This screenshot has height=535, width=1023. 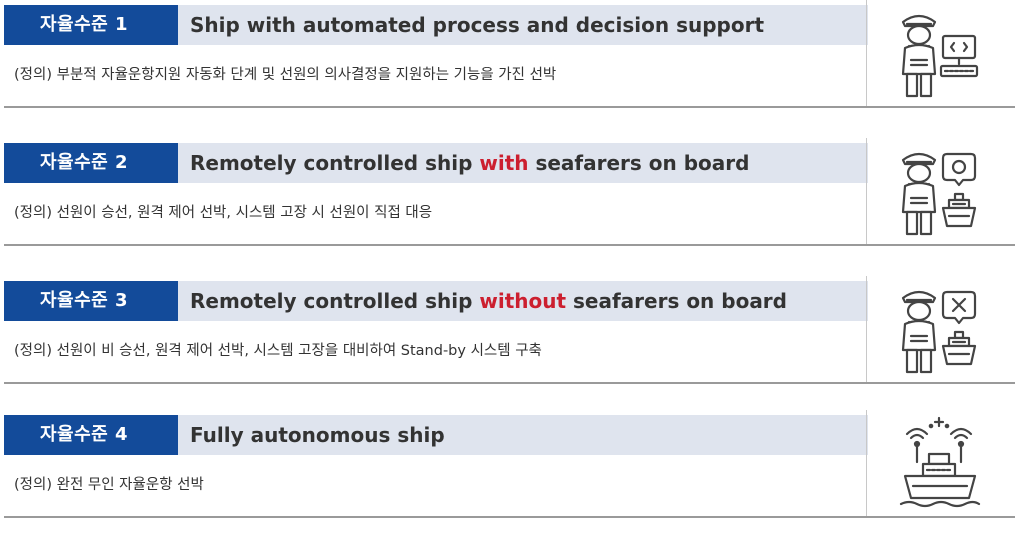 What do you see at coordinates (939, 332) in the screenshot?
I see `seafarer-ship-no-signal-icon` at bounding box center [939, 332].